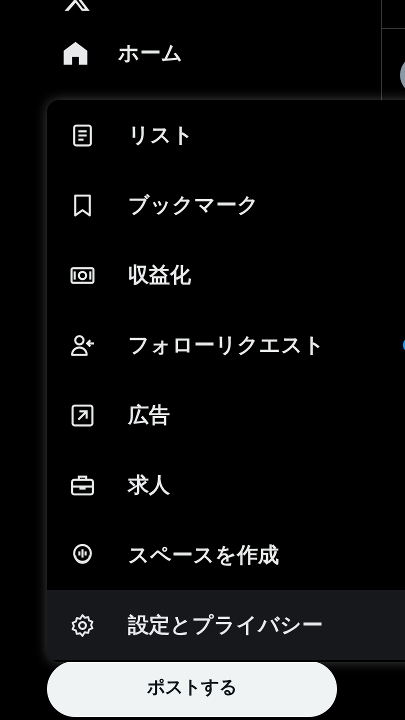 This screenshot has height=720, width=405. What do you see at coordinates (82, 345) in the screenshot?
I see `person-arrow-icon` at bounding box center [82, 345].